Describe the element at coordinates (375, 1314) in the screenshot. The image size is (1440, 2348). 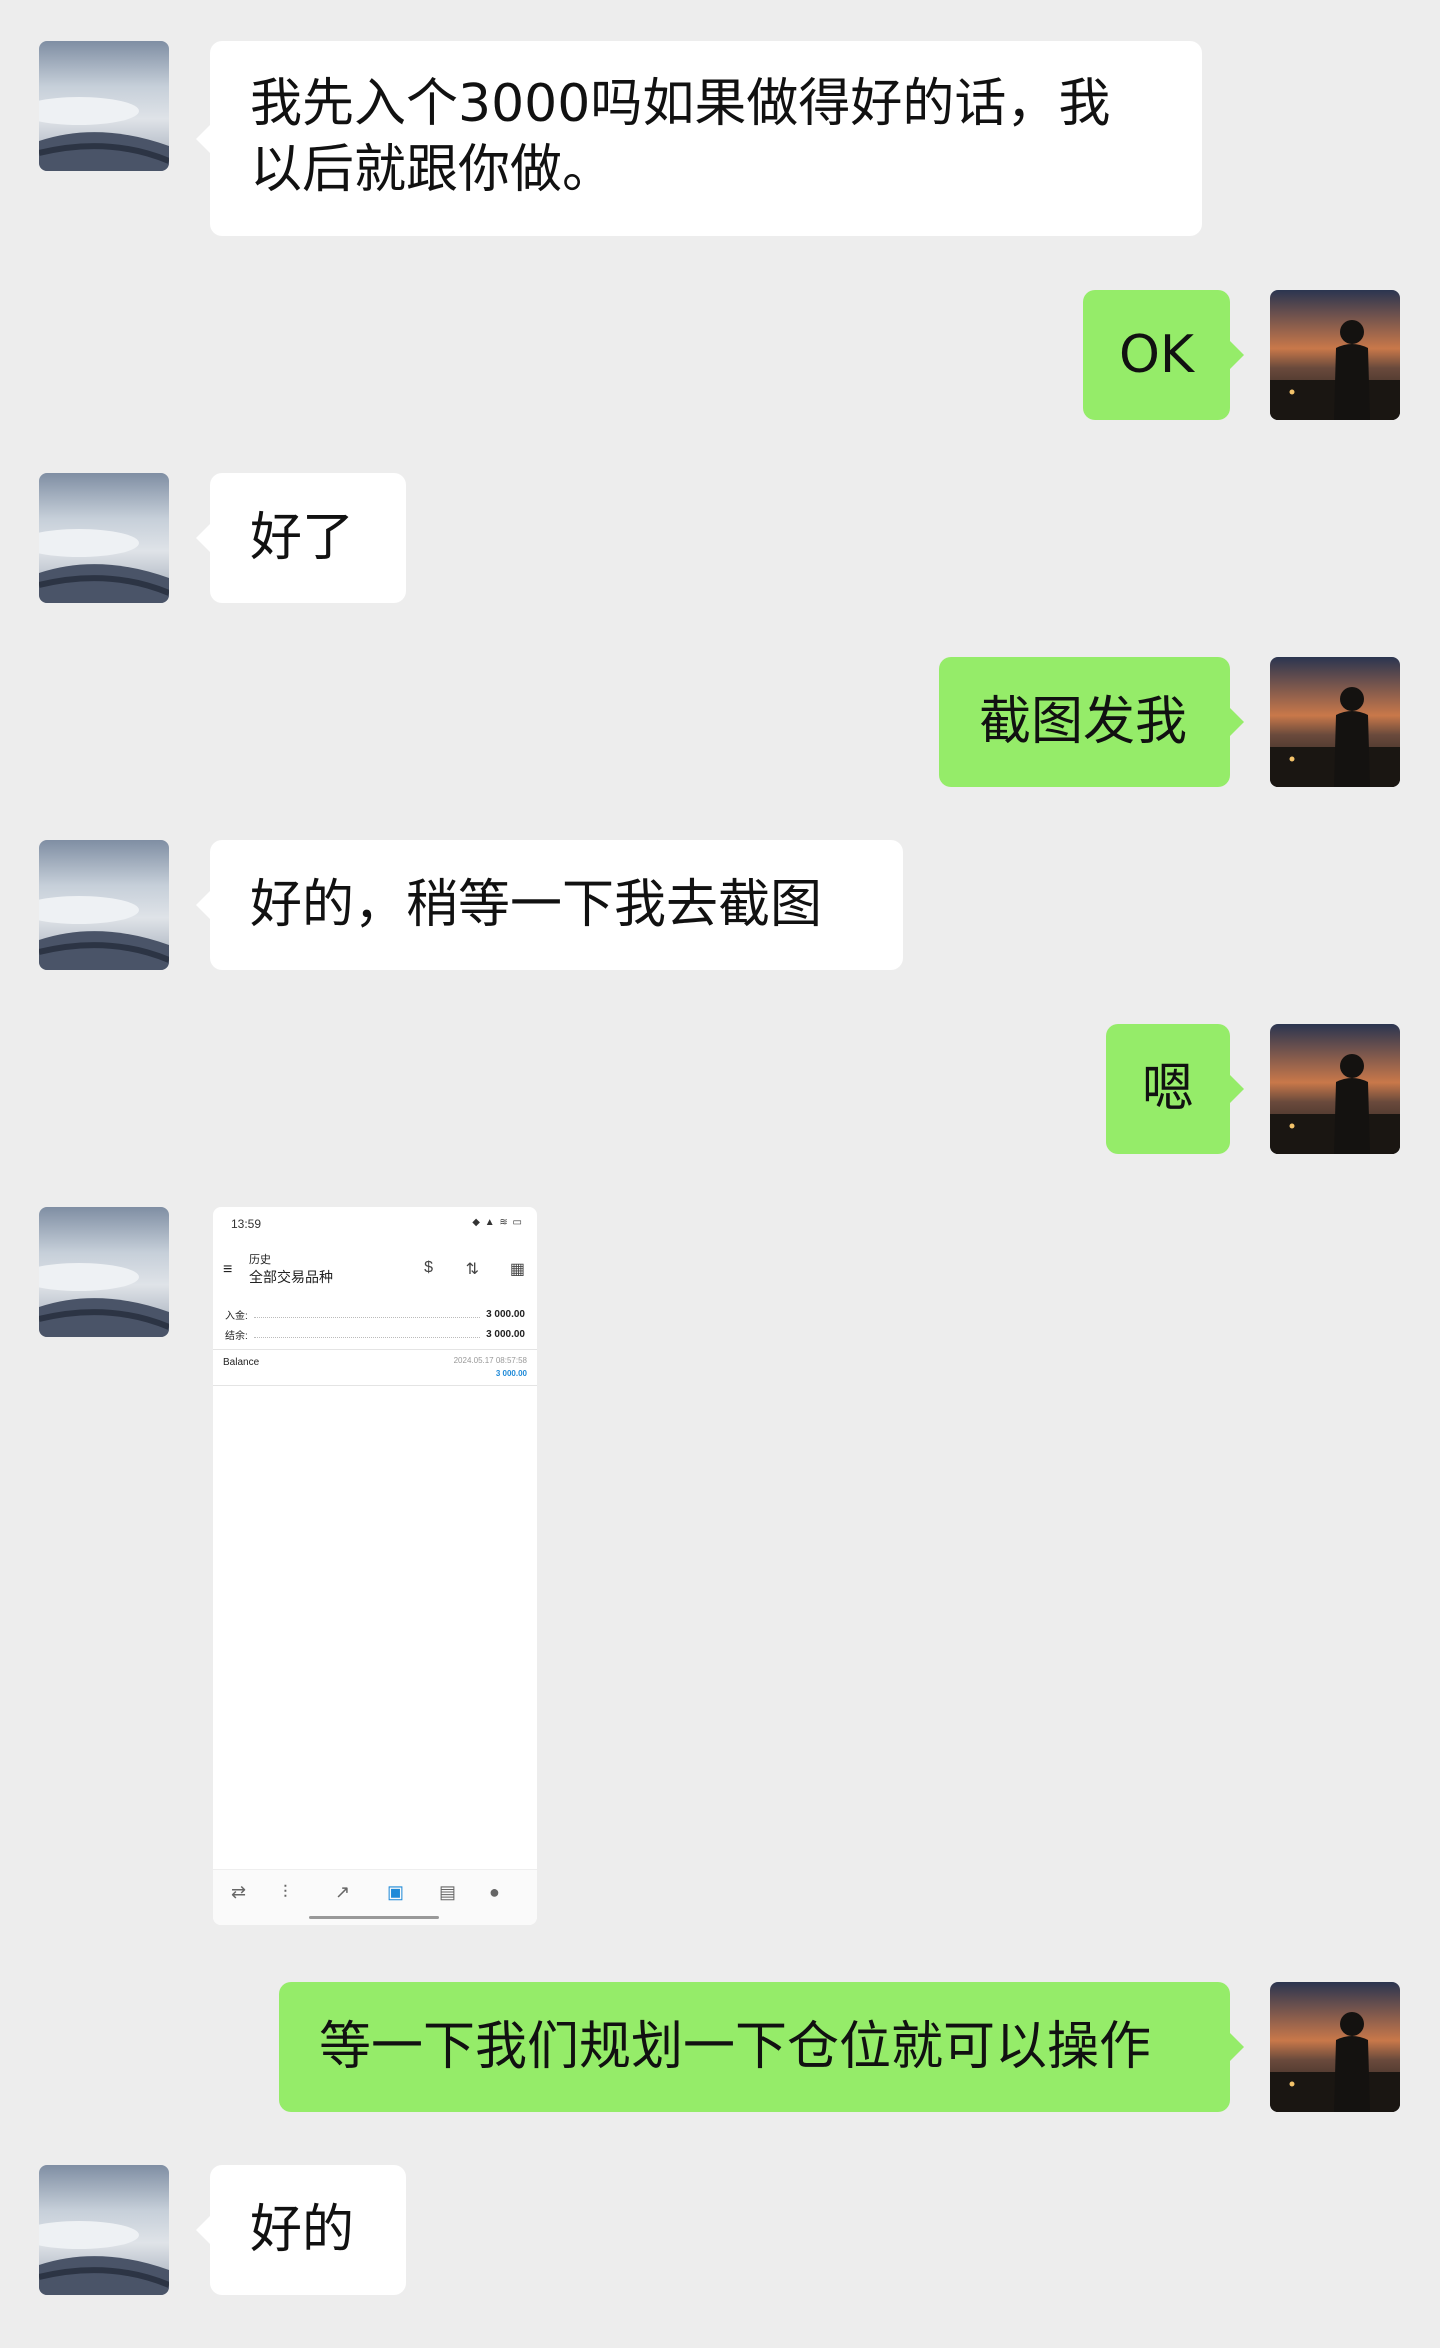
I see `deposit-row: 入金: 3 000.00` at that location.